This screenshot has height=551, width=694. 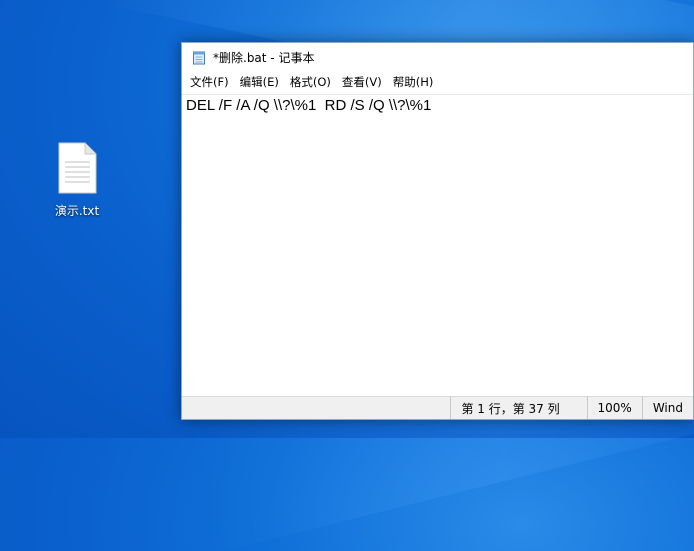 What do you see at coordinates (437, 105) in the screenshot?
I see `editor-content: DEL /F /A /Q \\?\%1 RD /S /Q \\?\%1` at bounding box center [437, 105].